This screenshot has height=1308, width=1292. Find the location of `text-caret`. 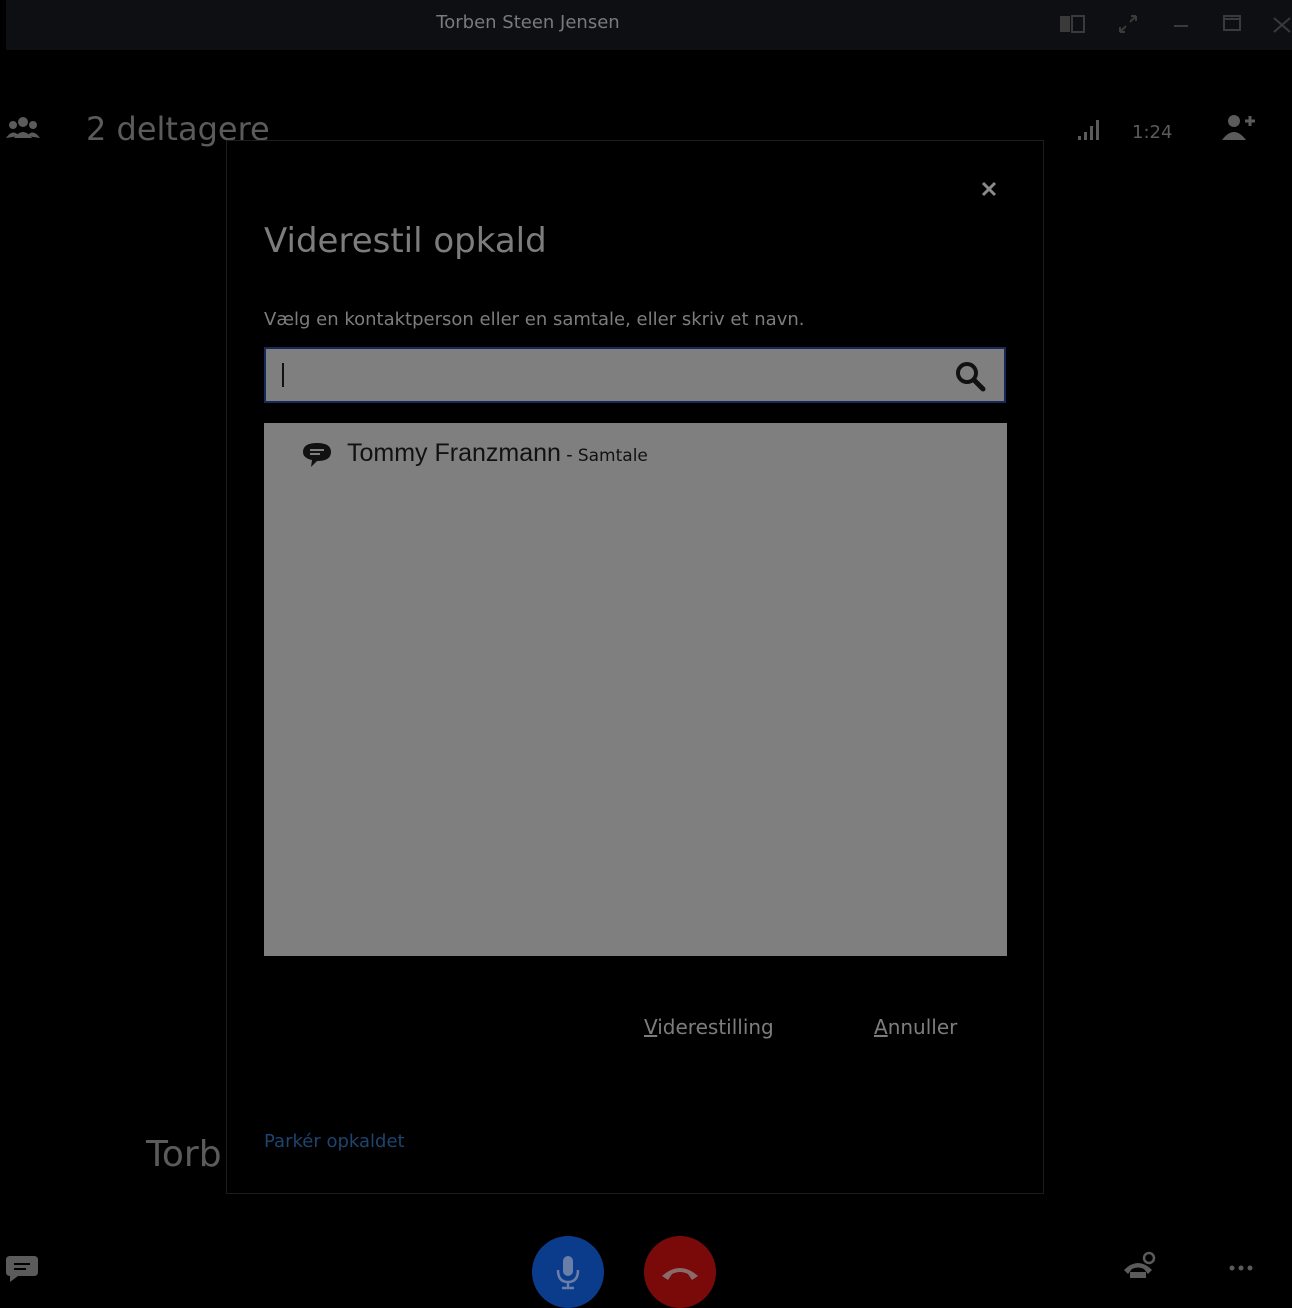

text-caret is located at coordinates (283, 375).